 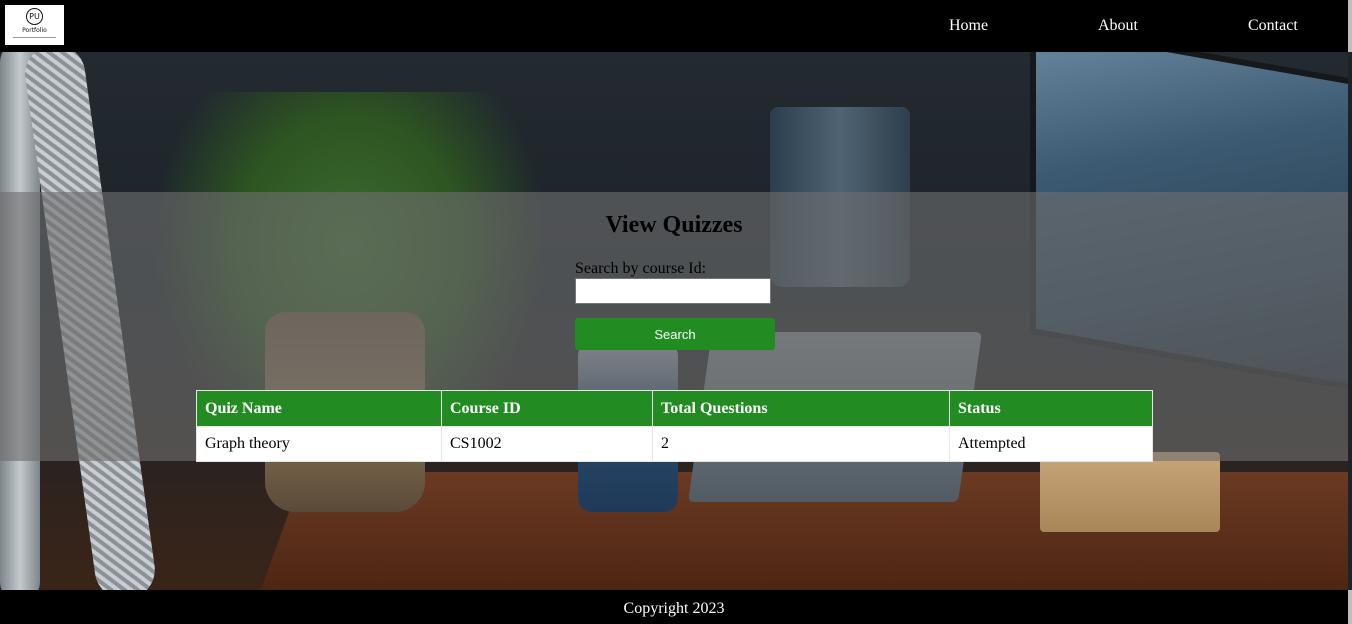 I want to click on logo-mark-icon: PU, so click(x=34, y=16).